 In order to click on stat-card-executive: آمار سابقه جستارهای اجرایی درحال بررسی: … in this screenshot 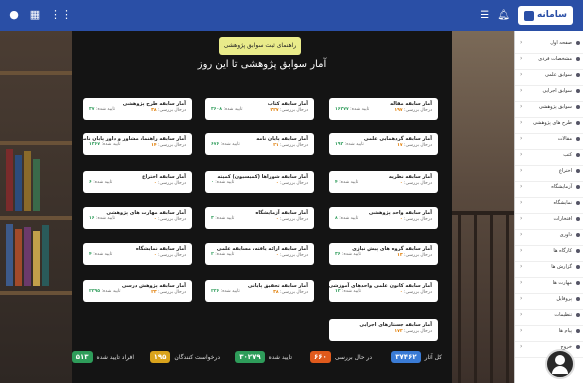, I will do `click(383, 330)`.